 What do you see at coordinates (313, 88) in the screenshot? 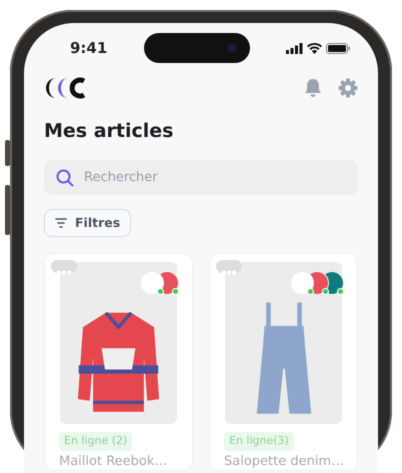
I see `notification-bell-icon` at bounding box center [313, 88].